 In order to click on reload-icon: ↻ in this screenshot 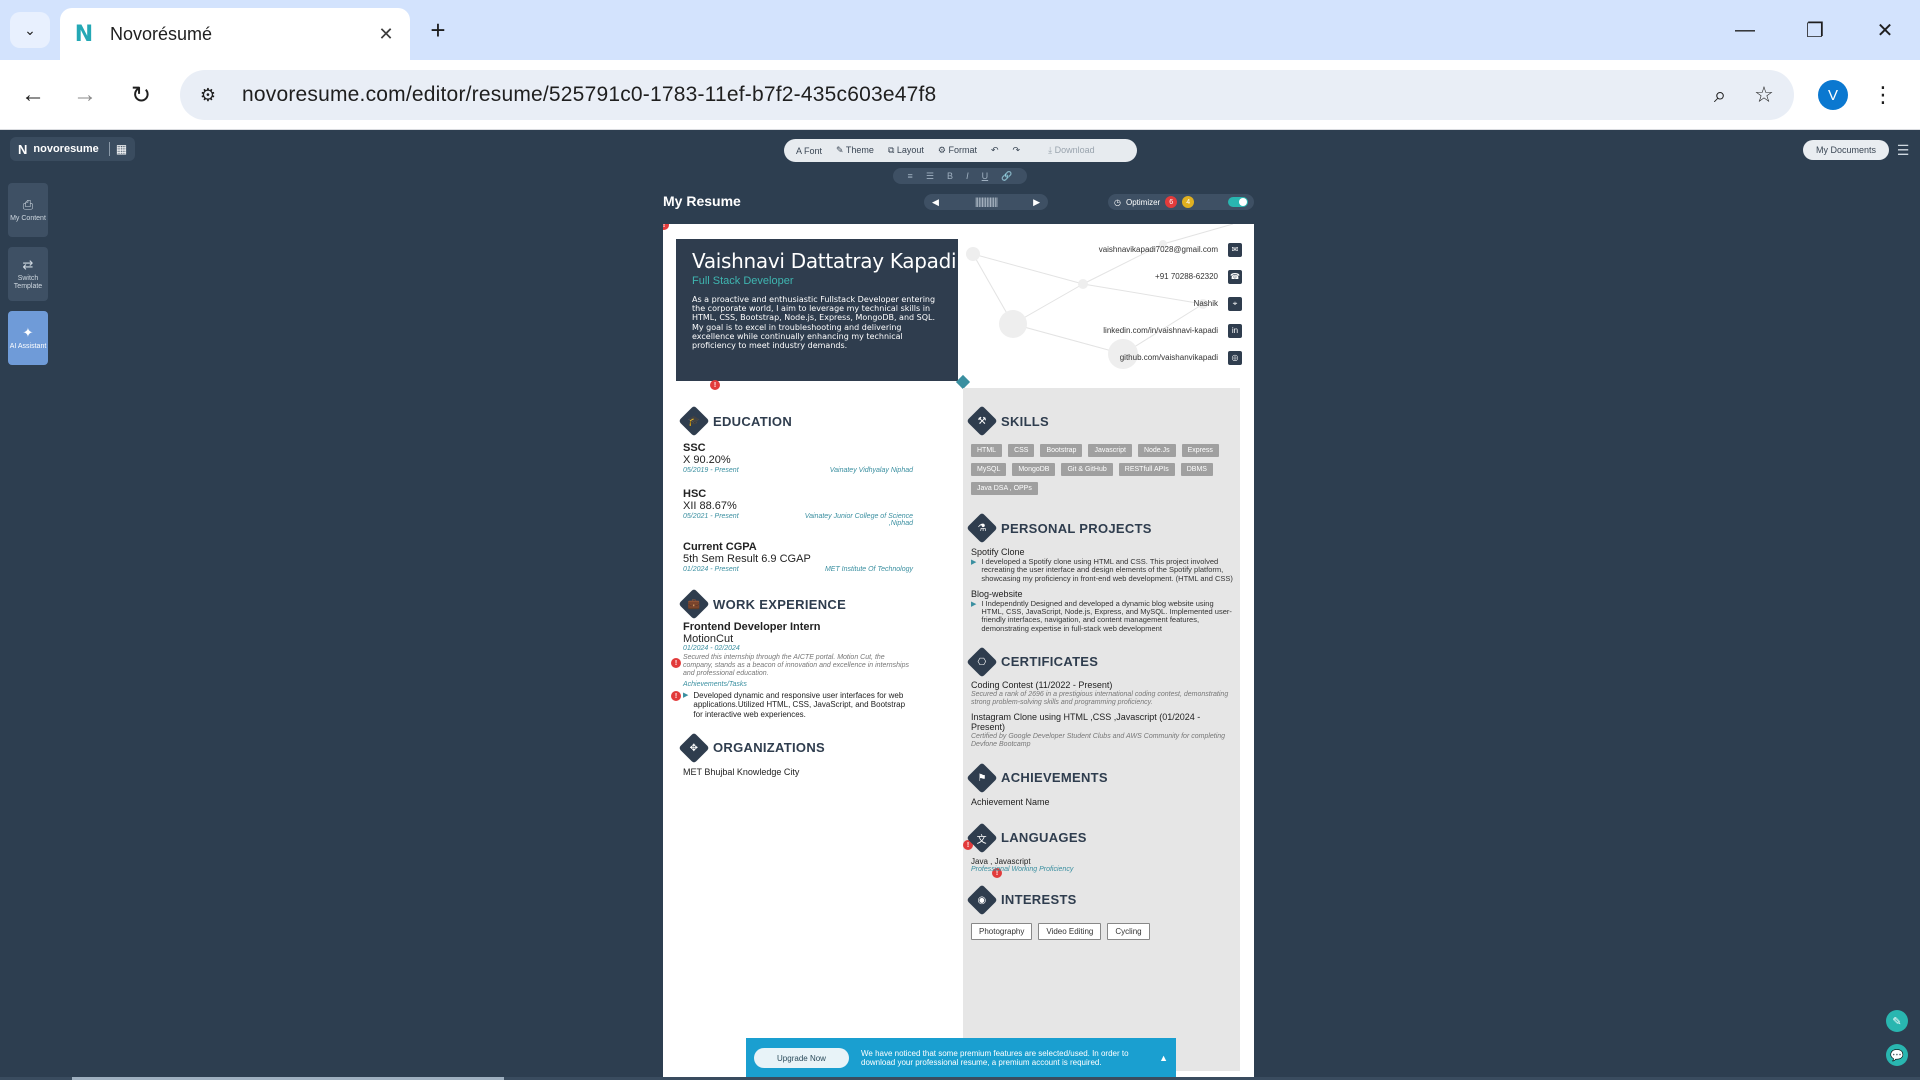, I will do `click(141, 95)`.